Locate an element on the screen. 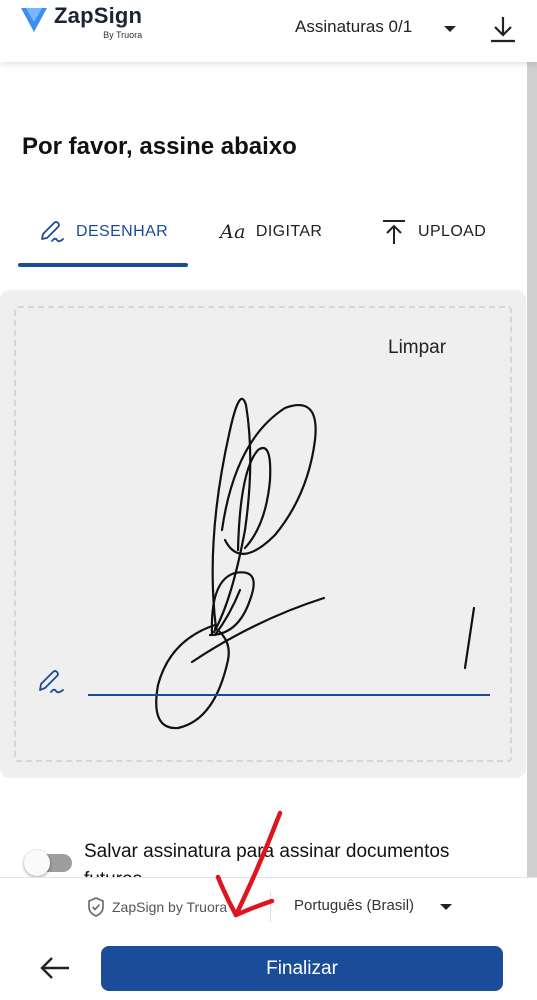  logo-subtitle: By Truora is located at coordinates (123, 35).